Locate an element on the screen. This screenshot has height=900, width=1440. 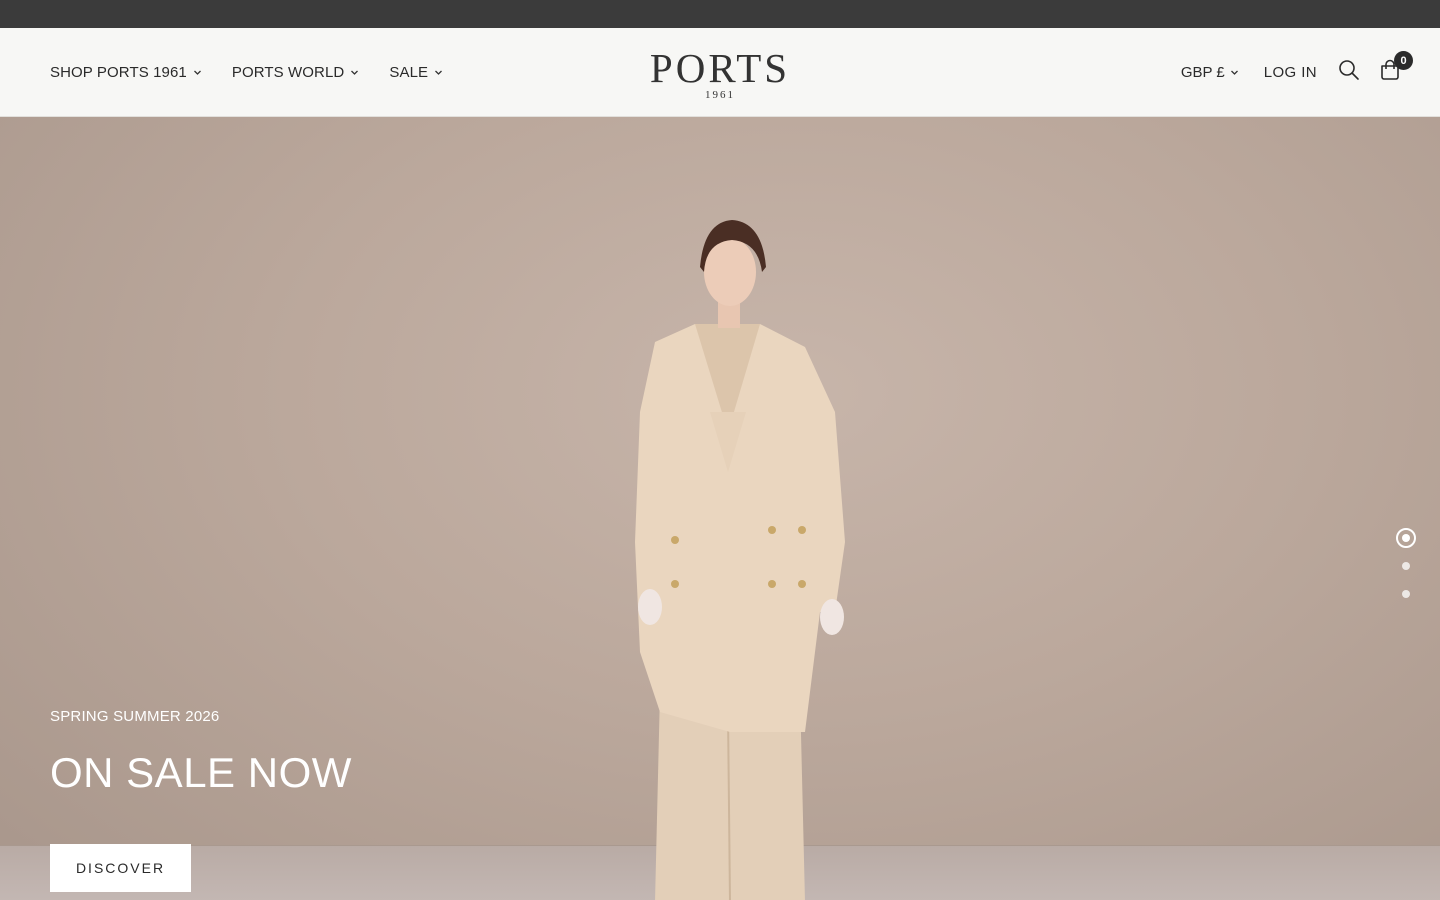
header-actions: GBP £ LOG IN 0 is located at coordinates (1297, 72).